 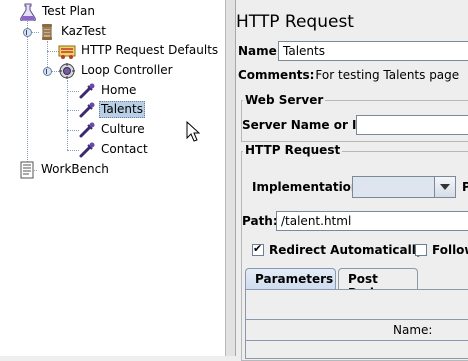 What do you see at coordinates (412, 125) in the screenshot?
I see `server-name-input` at bounding box center [412, 125].